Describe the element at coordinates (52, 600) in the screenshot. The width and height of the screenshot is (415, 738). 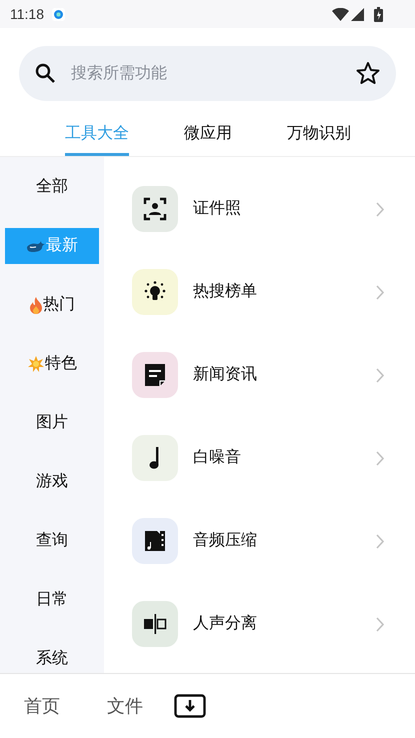
I see `sidebar-item: 日常` at that location.